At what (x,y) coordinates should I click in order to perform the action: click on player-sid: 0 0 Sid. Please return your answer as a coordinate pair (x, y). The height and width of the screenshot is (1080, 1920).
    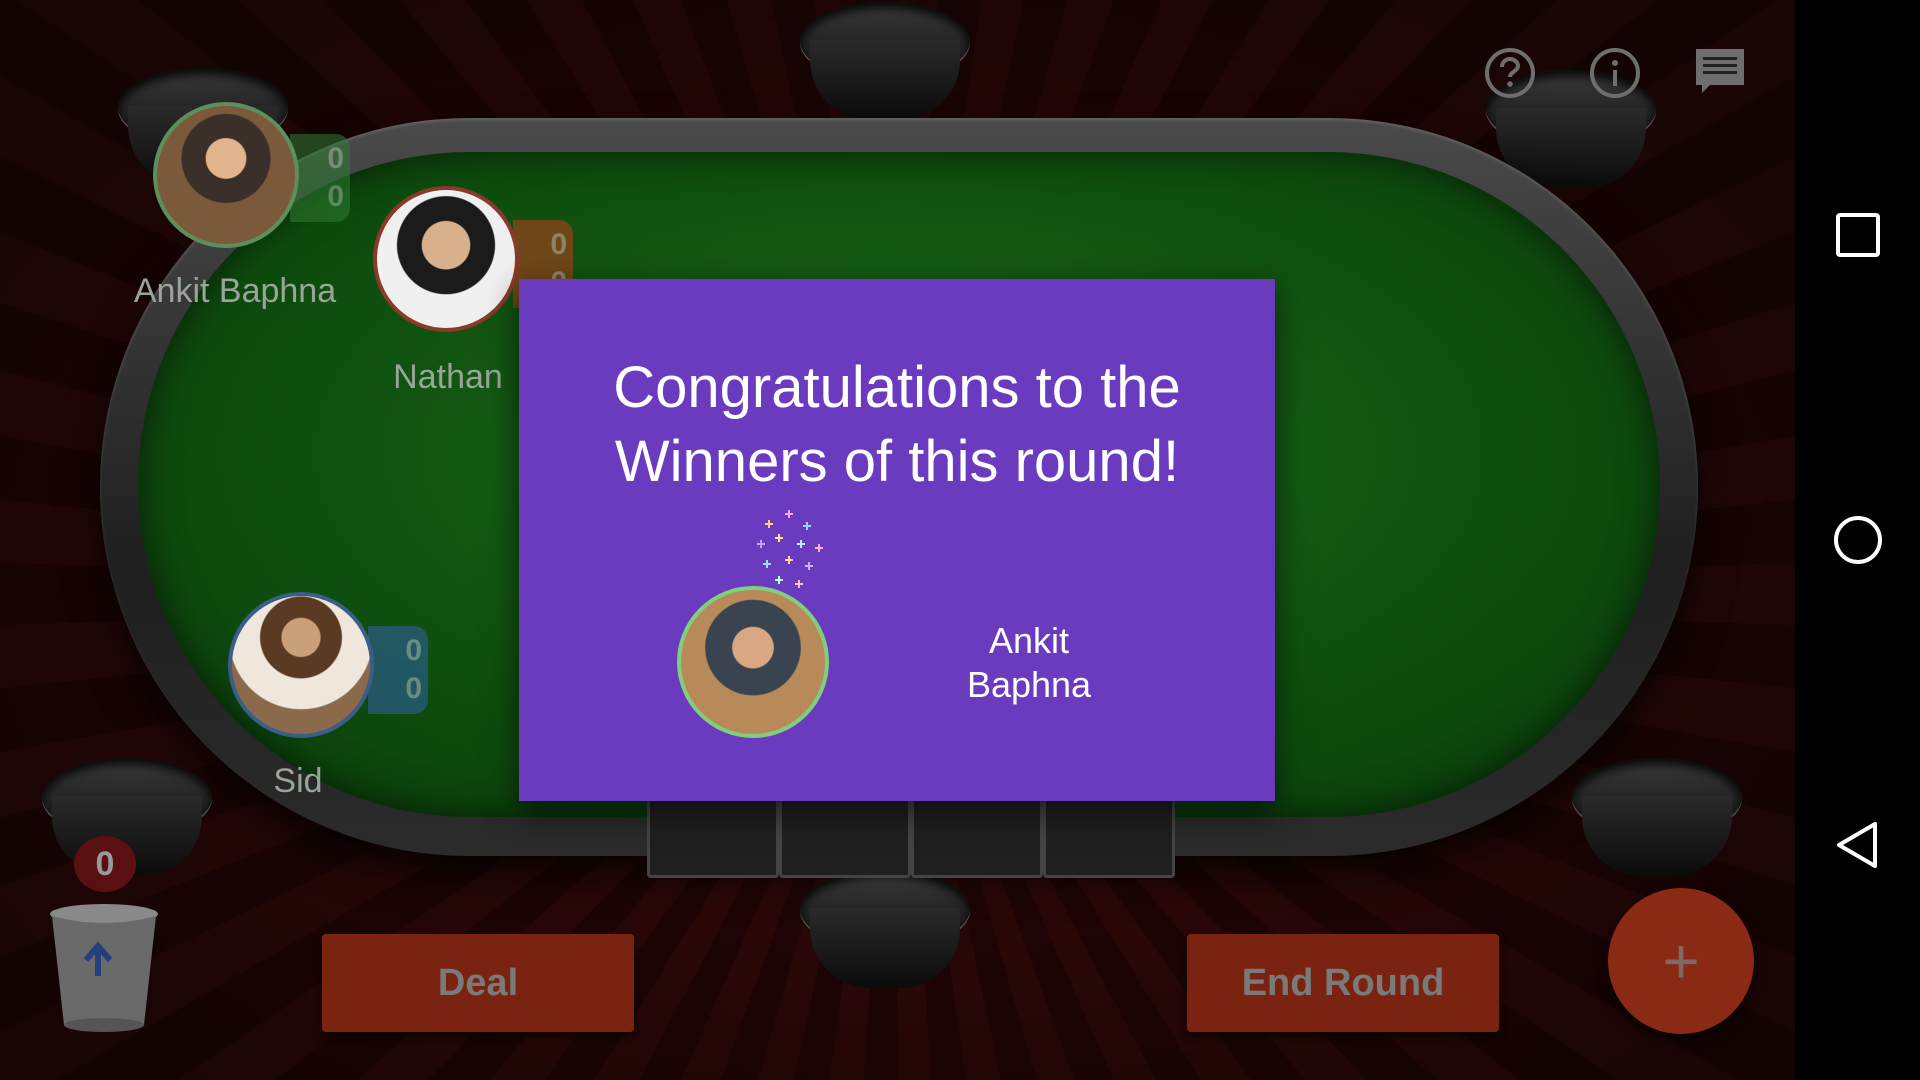
    Looking at the image, I should click on (353, 702).